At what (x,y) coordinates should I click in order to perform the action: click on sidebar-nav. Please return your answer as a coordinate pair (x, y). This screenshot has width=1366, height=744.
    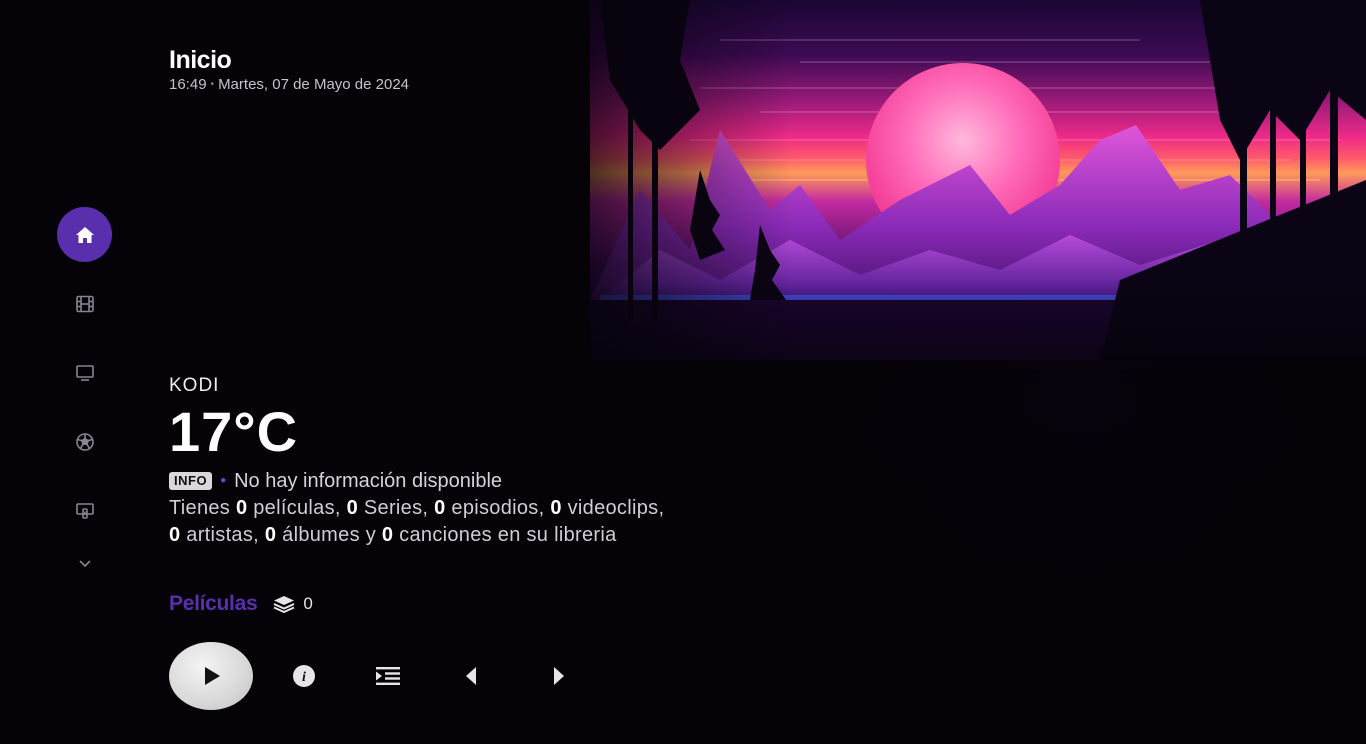
    Looking at the image, I should click on (84, 399).